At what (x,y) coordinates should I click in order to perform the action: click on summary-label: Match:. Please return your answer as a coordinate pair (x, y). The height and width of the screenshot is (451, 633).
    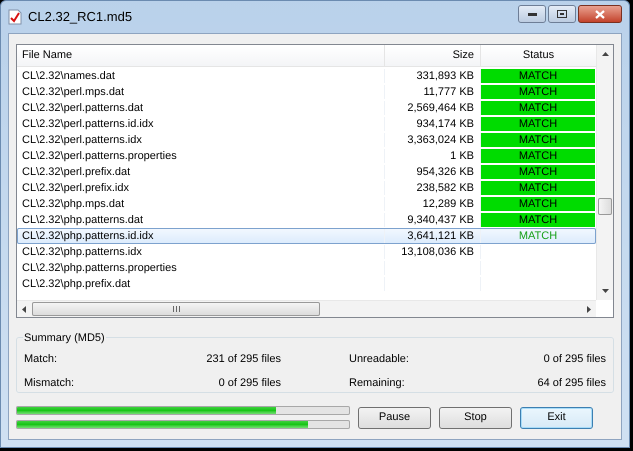
    Looking at the image, I should click on (41, 359).